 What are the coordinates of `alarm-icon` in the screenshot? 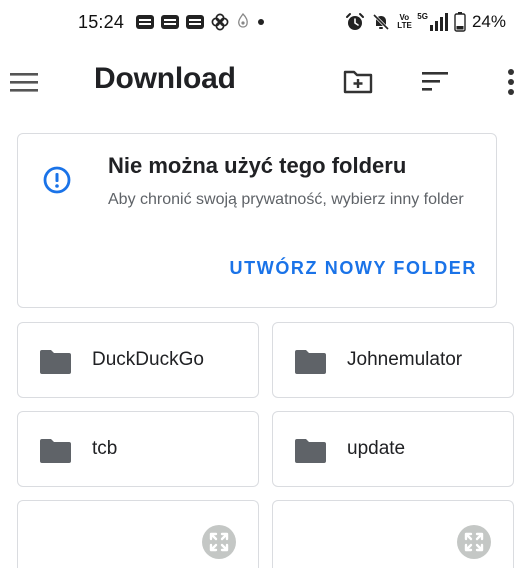 It's located at (355, 21).